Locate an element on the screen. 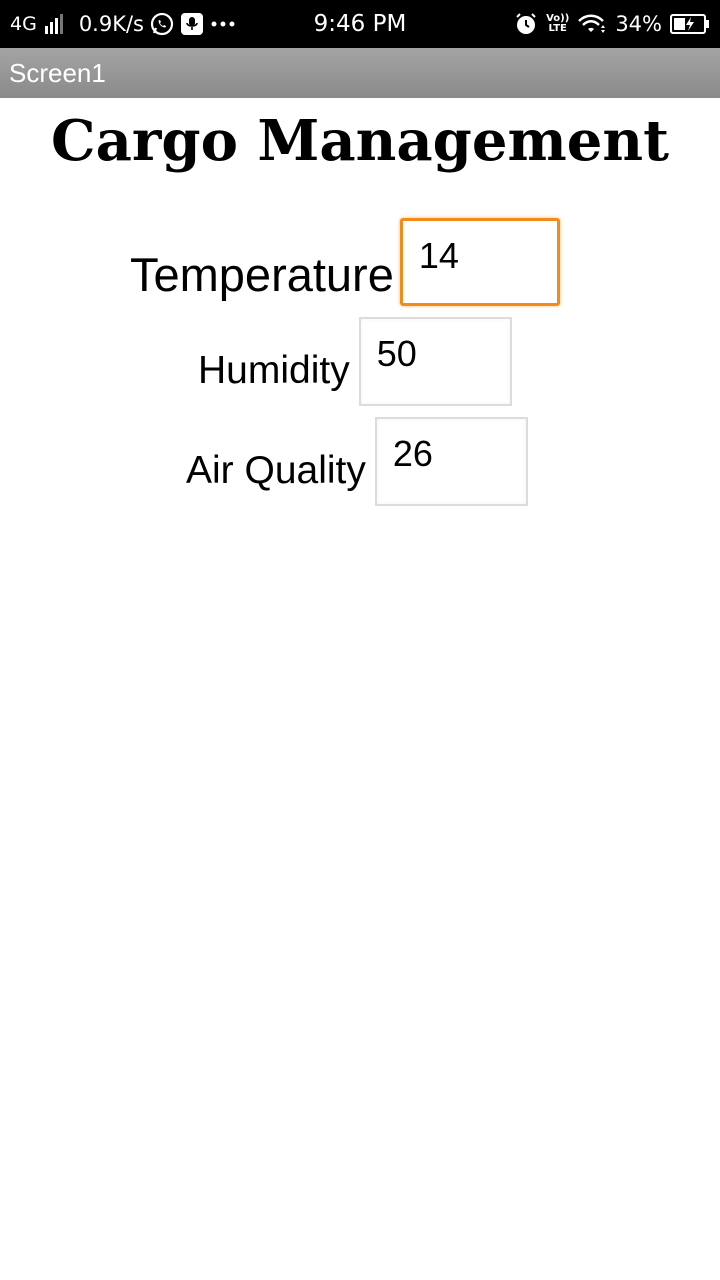 This screenshot has width=720, height=1280. status-bar: 4G 0.9K/s 9:46 PM Vo)) LTE 34% is located at coordinates (360, 24).